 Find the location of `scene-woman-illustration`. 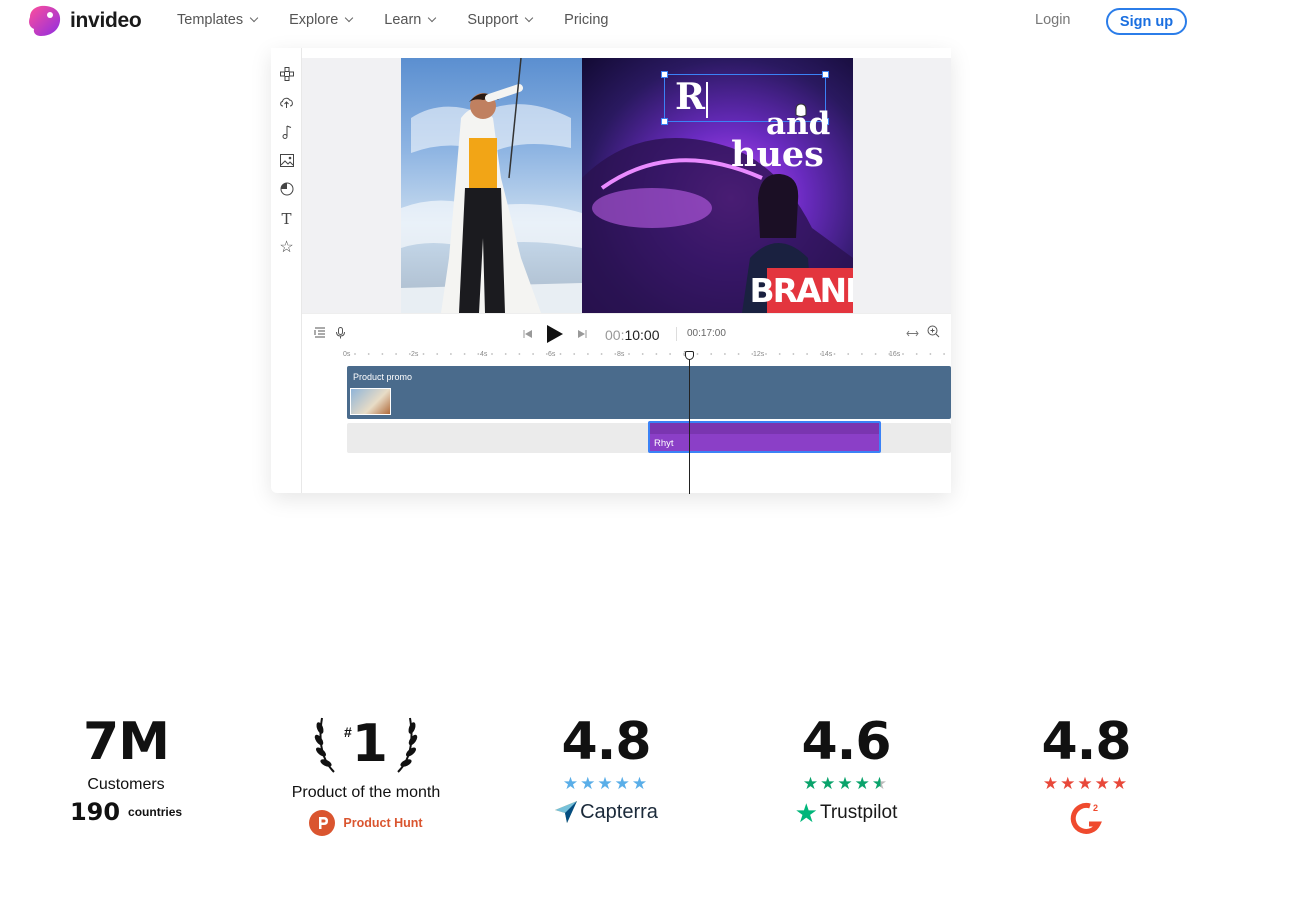

scene-woman-illustration is located at coordinates (491, 185).